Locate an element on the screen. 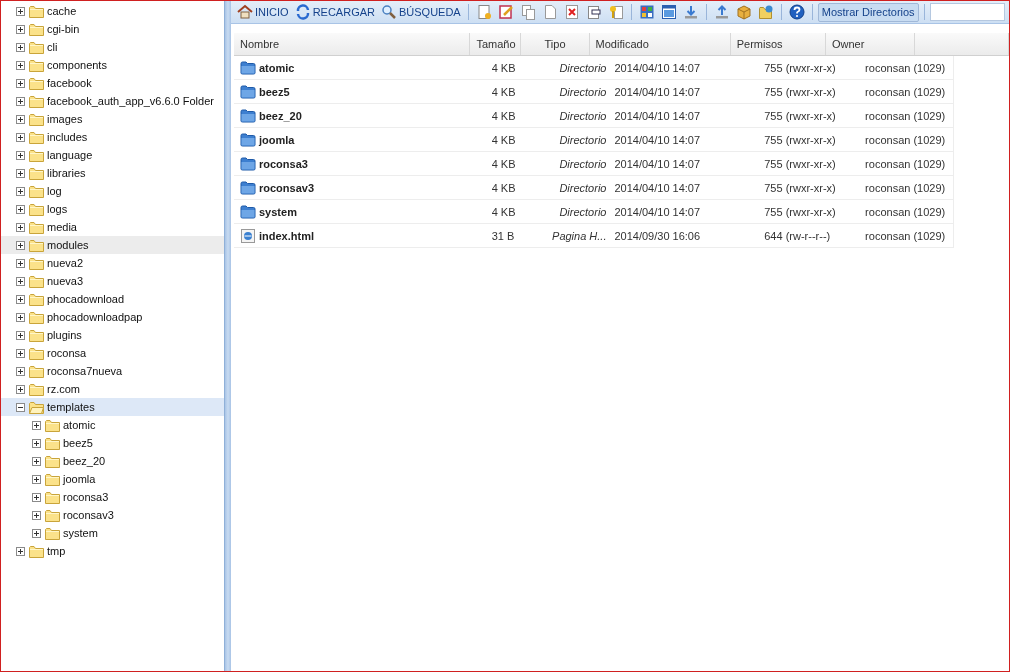 The image size is (1010, 672). file-name: joomla is located at coordinates (277, 139).